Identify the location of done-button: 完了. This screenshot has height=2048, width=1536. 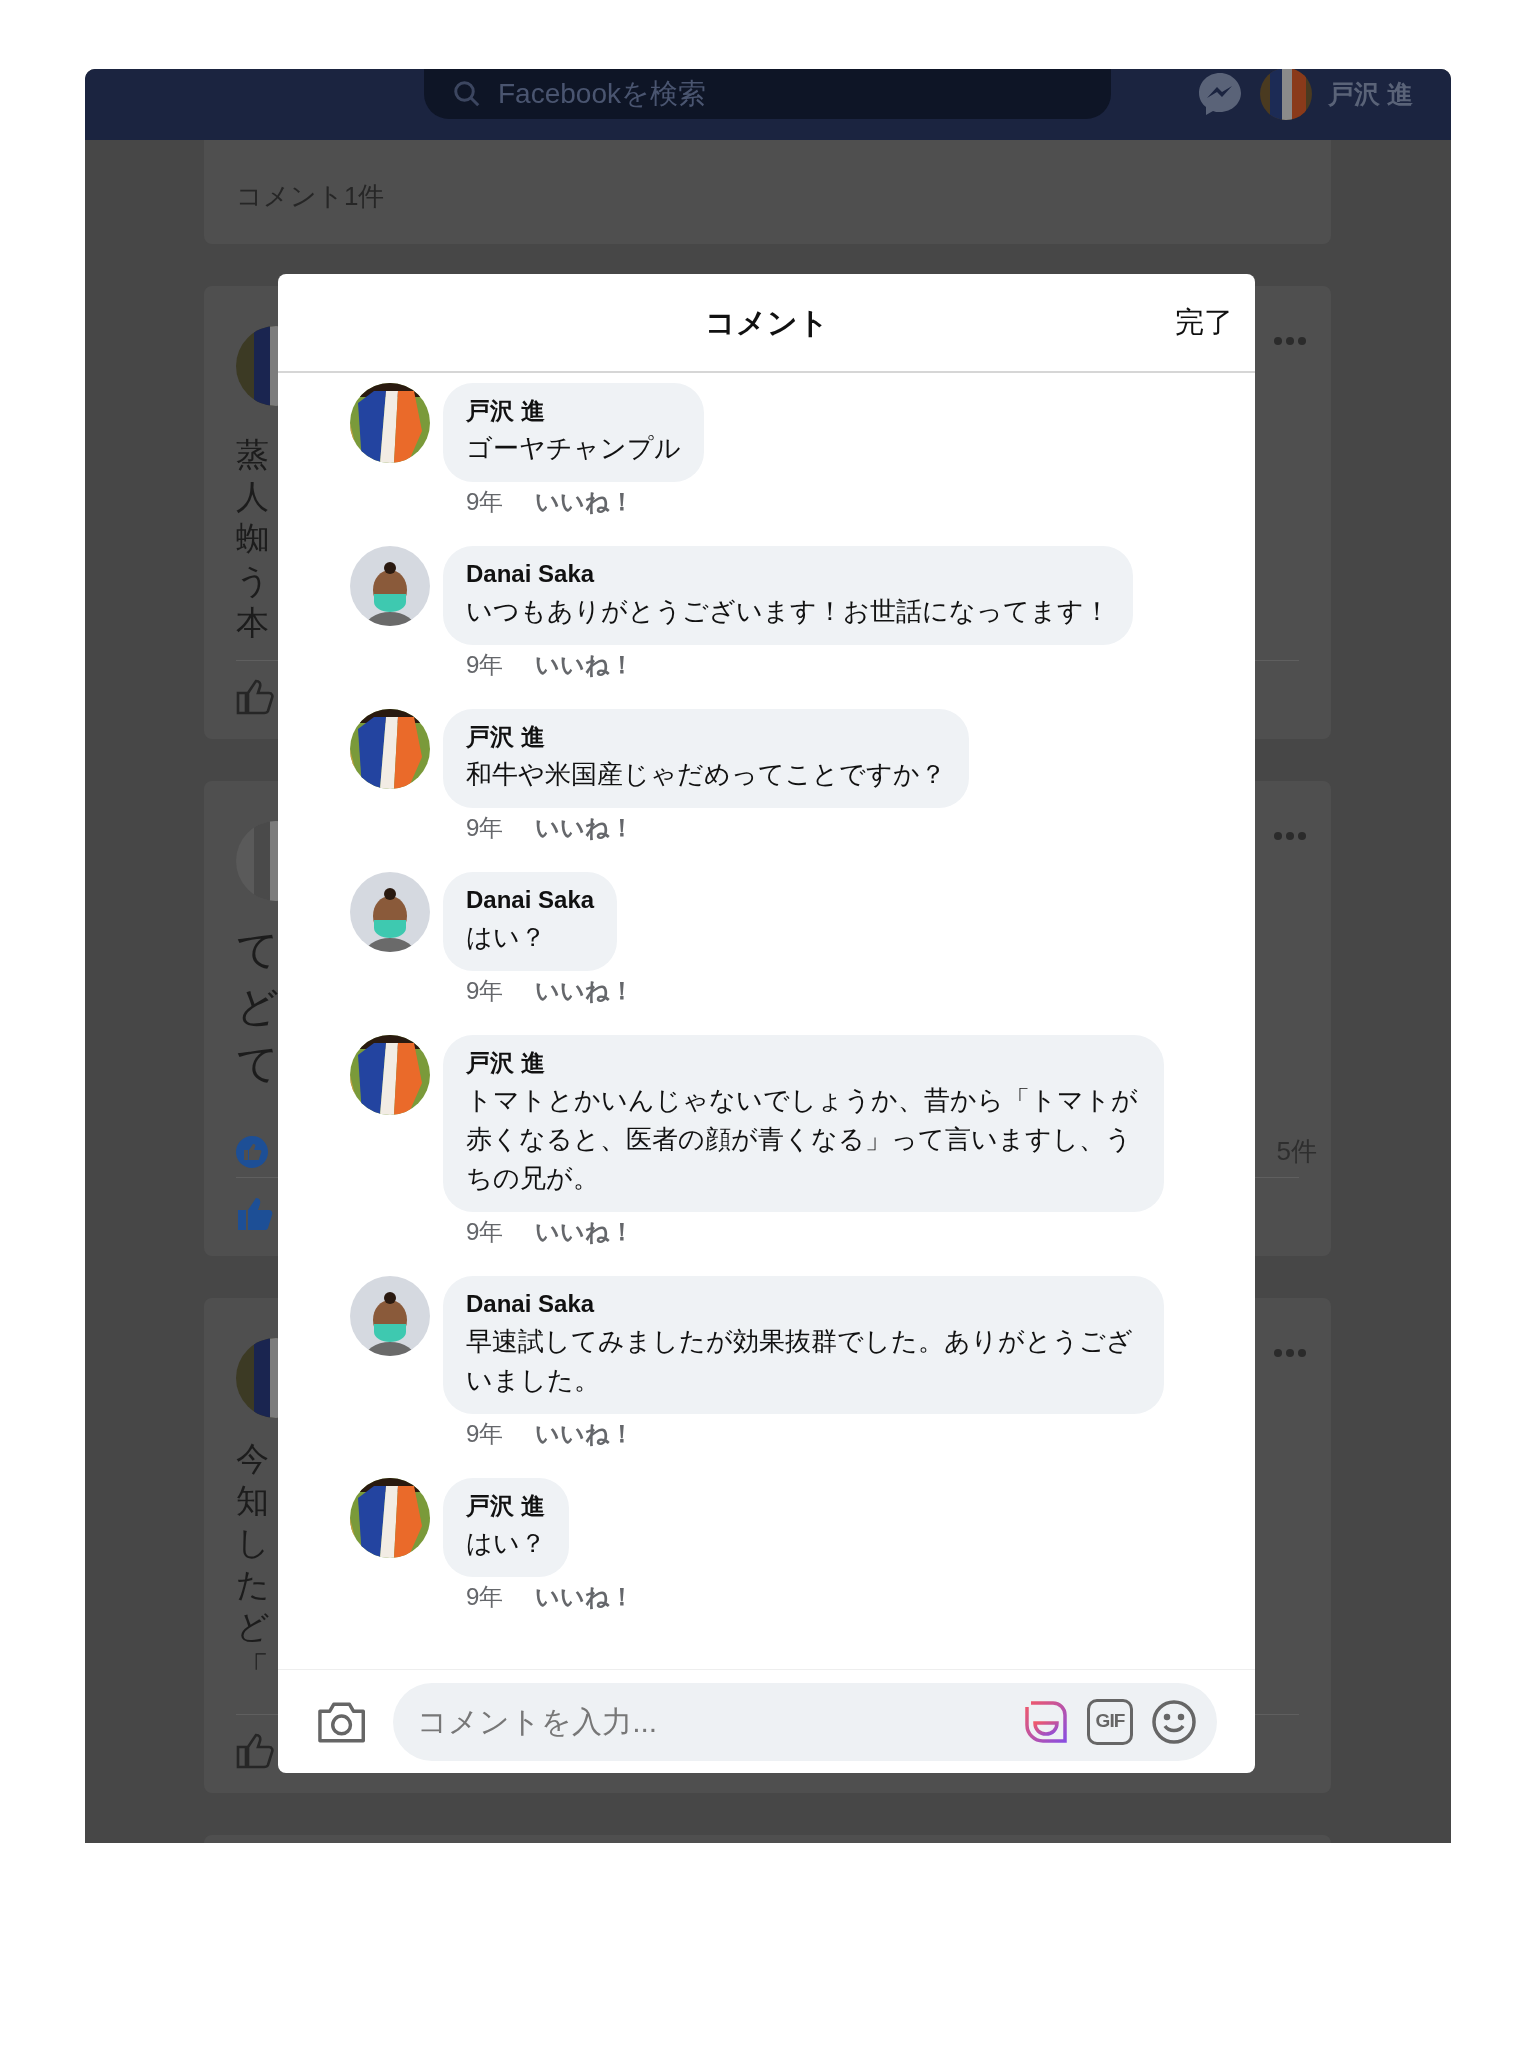
(1204, 322).